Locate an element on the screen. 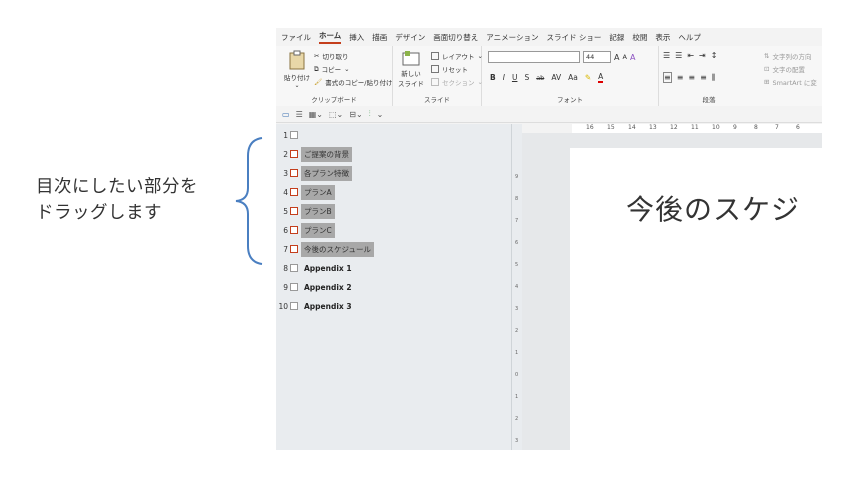 This screenshot has width=852, height=479. section-button: セクション ⌄ is located at coordinates (457, 82).